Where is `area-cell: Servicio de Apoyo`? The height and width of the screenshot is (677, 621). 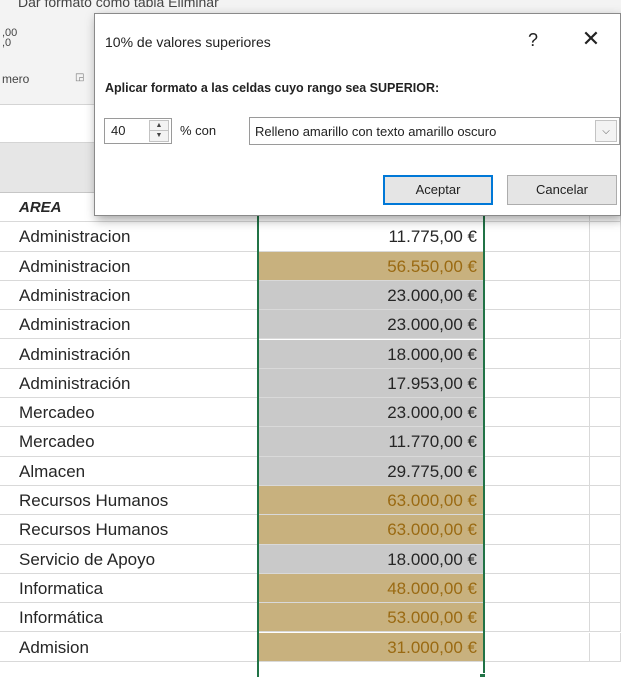
area-cell: Servicio de Apoyo is located at coordinates (129, 559).